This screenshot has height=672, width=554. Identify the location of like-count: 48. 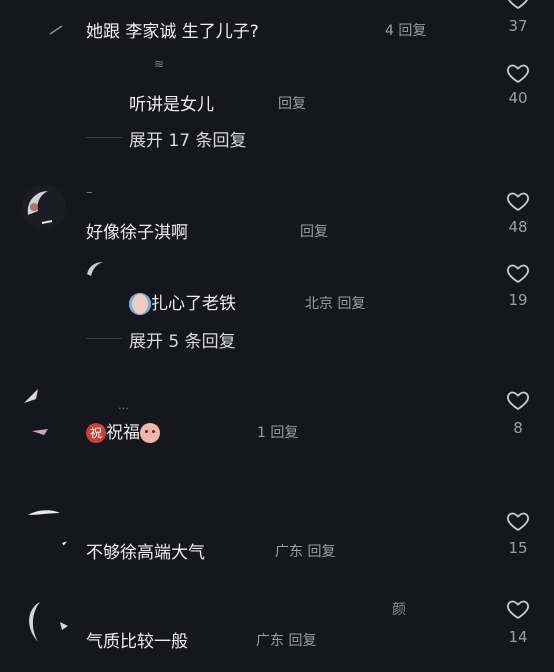
(518, 227).